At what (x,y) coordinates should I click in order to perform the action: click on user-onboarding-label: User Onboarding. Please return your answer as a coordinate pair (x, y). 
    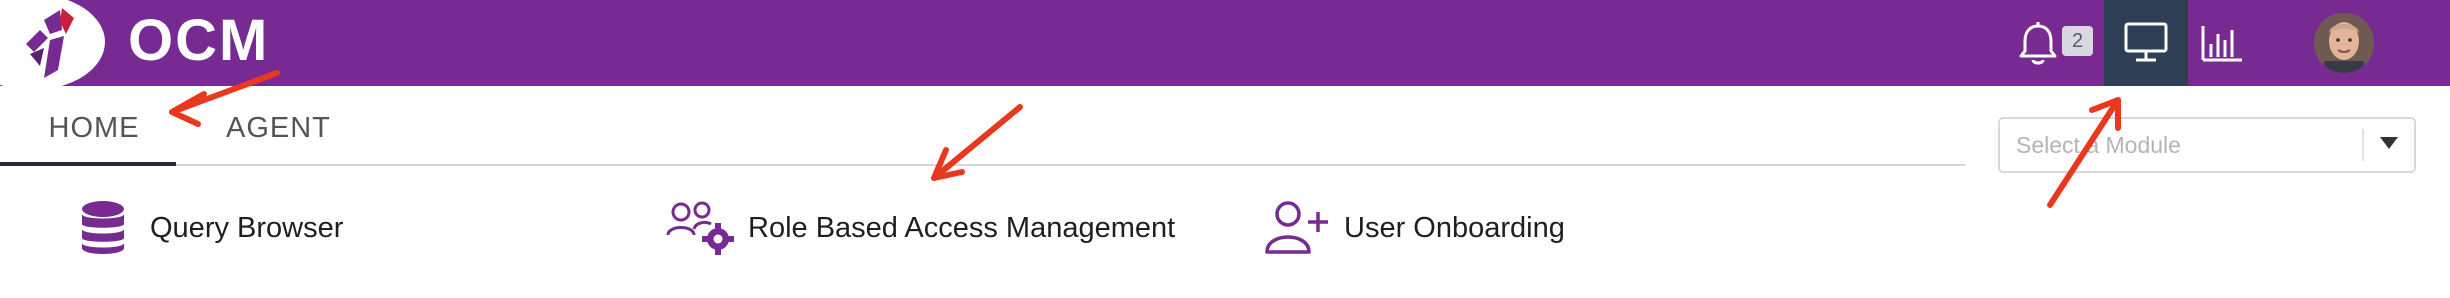
    Looking at the image, I should click on (1454, 227).